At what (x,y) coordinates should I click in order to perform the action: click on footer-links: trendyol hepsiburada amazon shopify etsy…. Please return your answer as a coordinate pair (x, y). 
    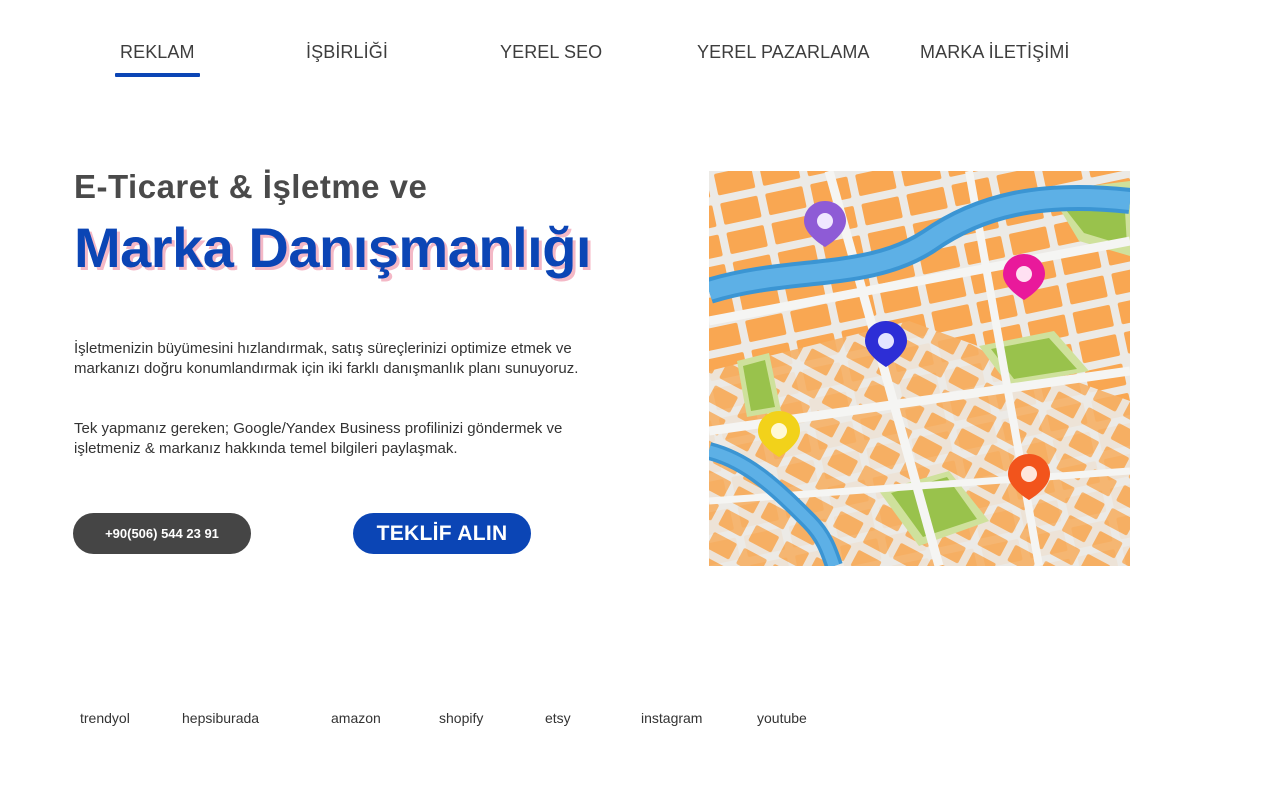
    Looking at the image, I should click on (640, 720).